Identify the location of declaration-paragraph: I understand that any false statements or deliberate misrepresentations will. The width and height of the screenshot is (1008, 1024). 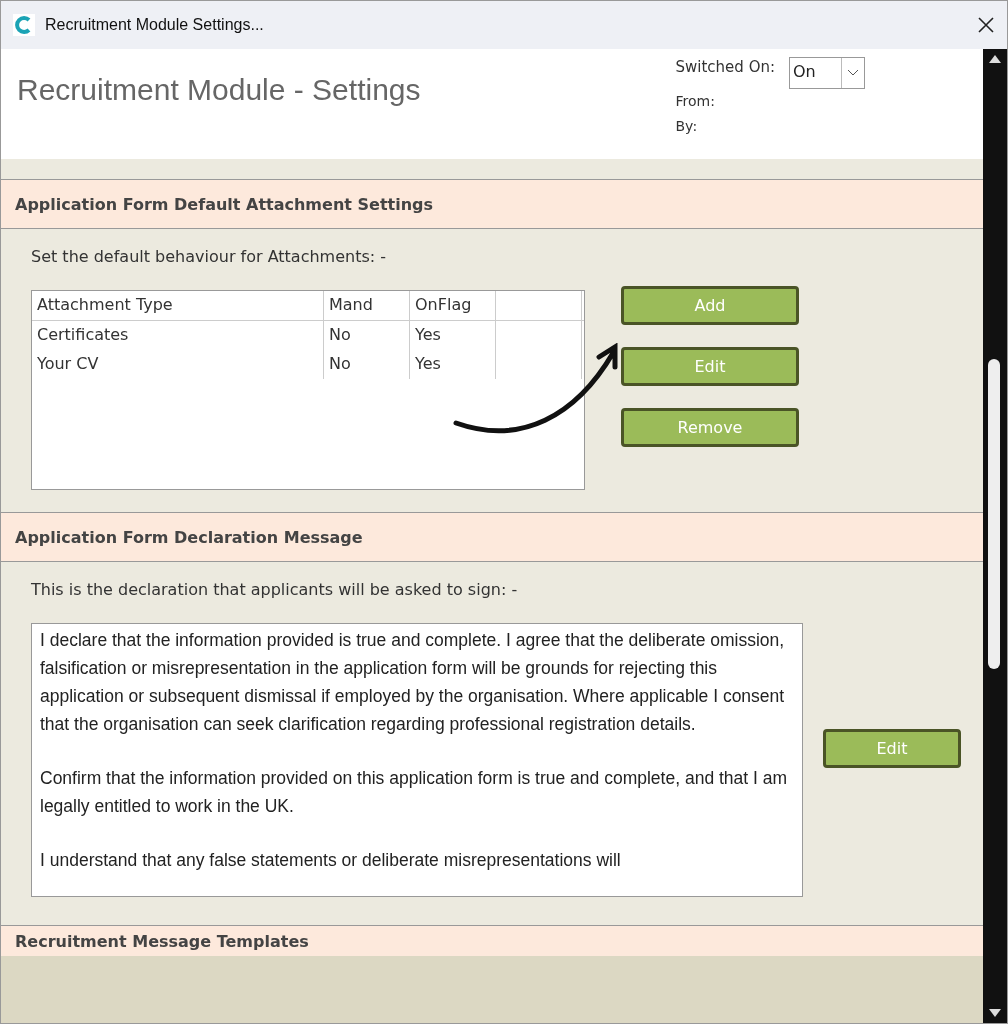
(331, 860).